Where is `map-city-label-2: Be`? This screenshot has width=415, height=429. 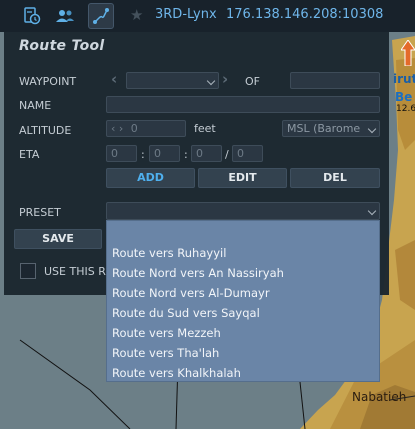
map-city-label-2: Be is located at coordinates (404, 97).